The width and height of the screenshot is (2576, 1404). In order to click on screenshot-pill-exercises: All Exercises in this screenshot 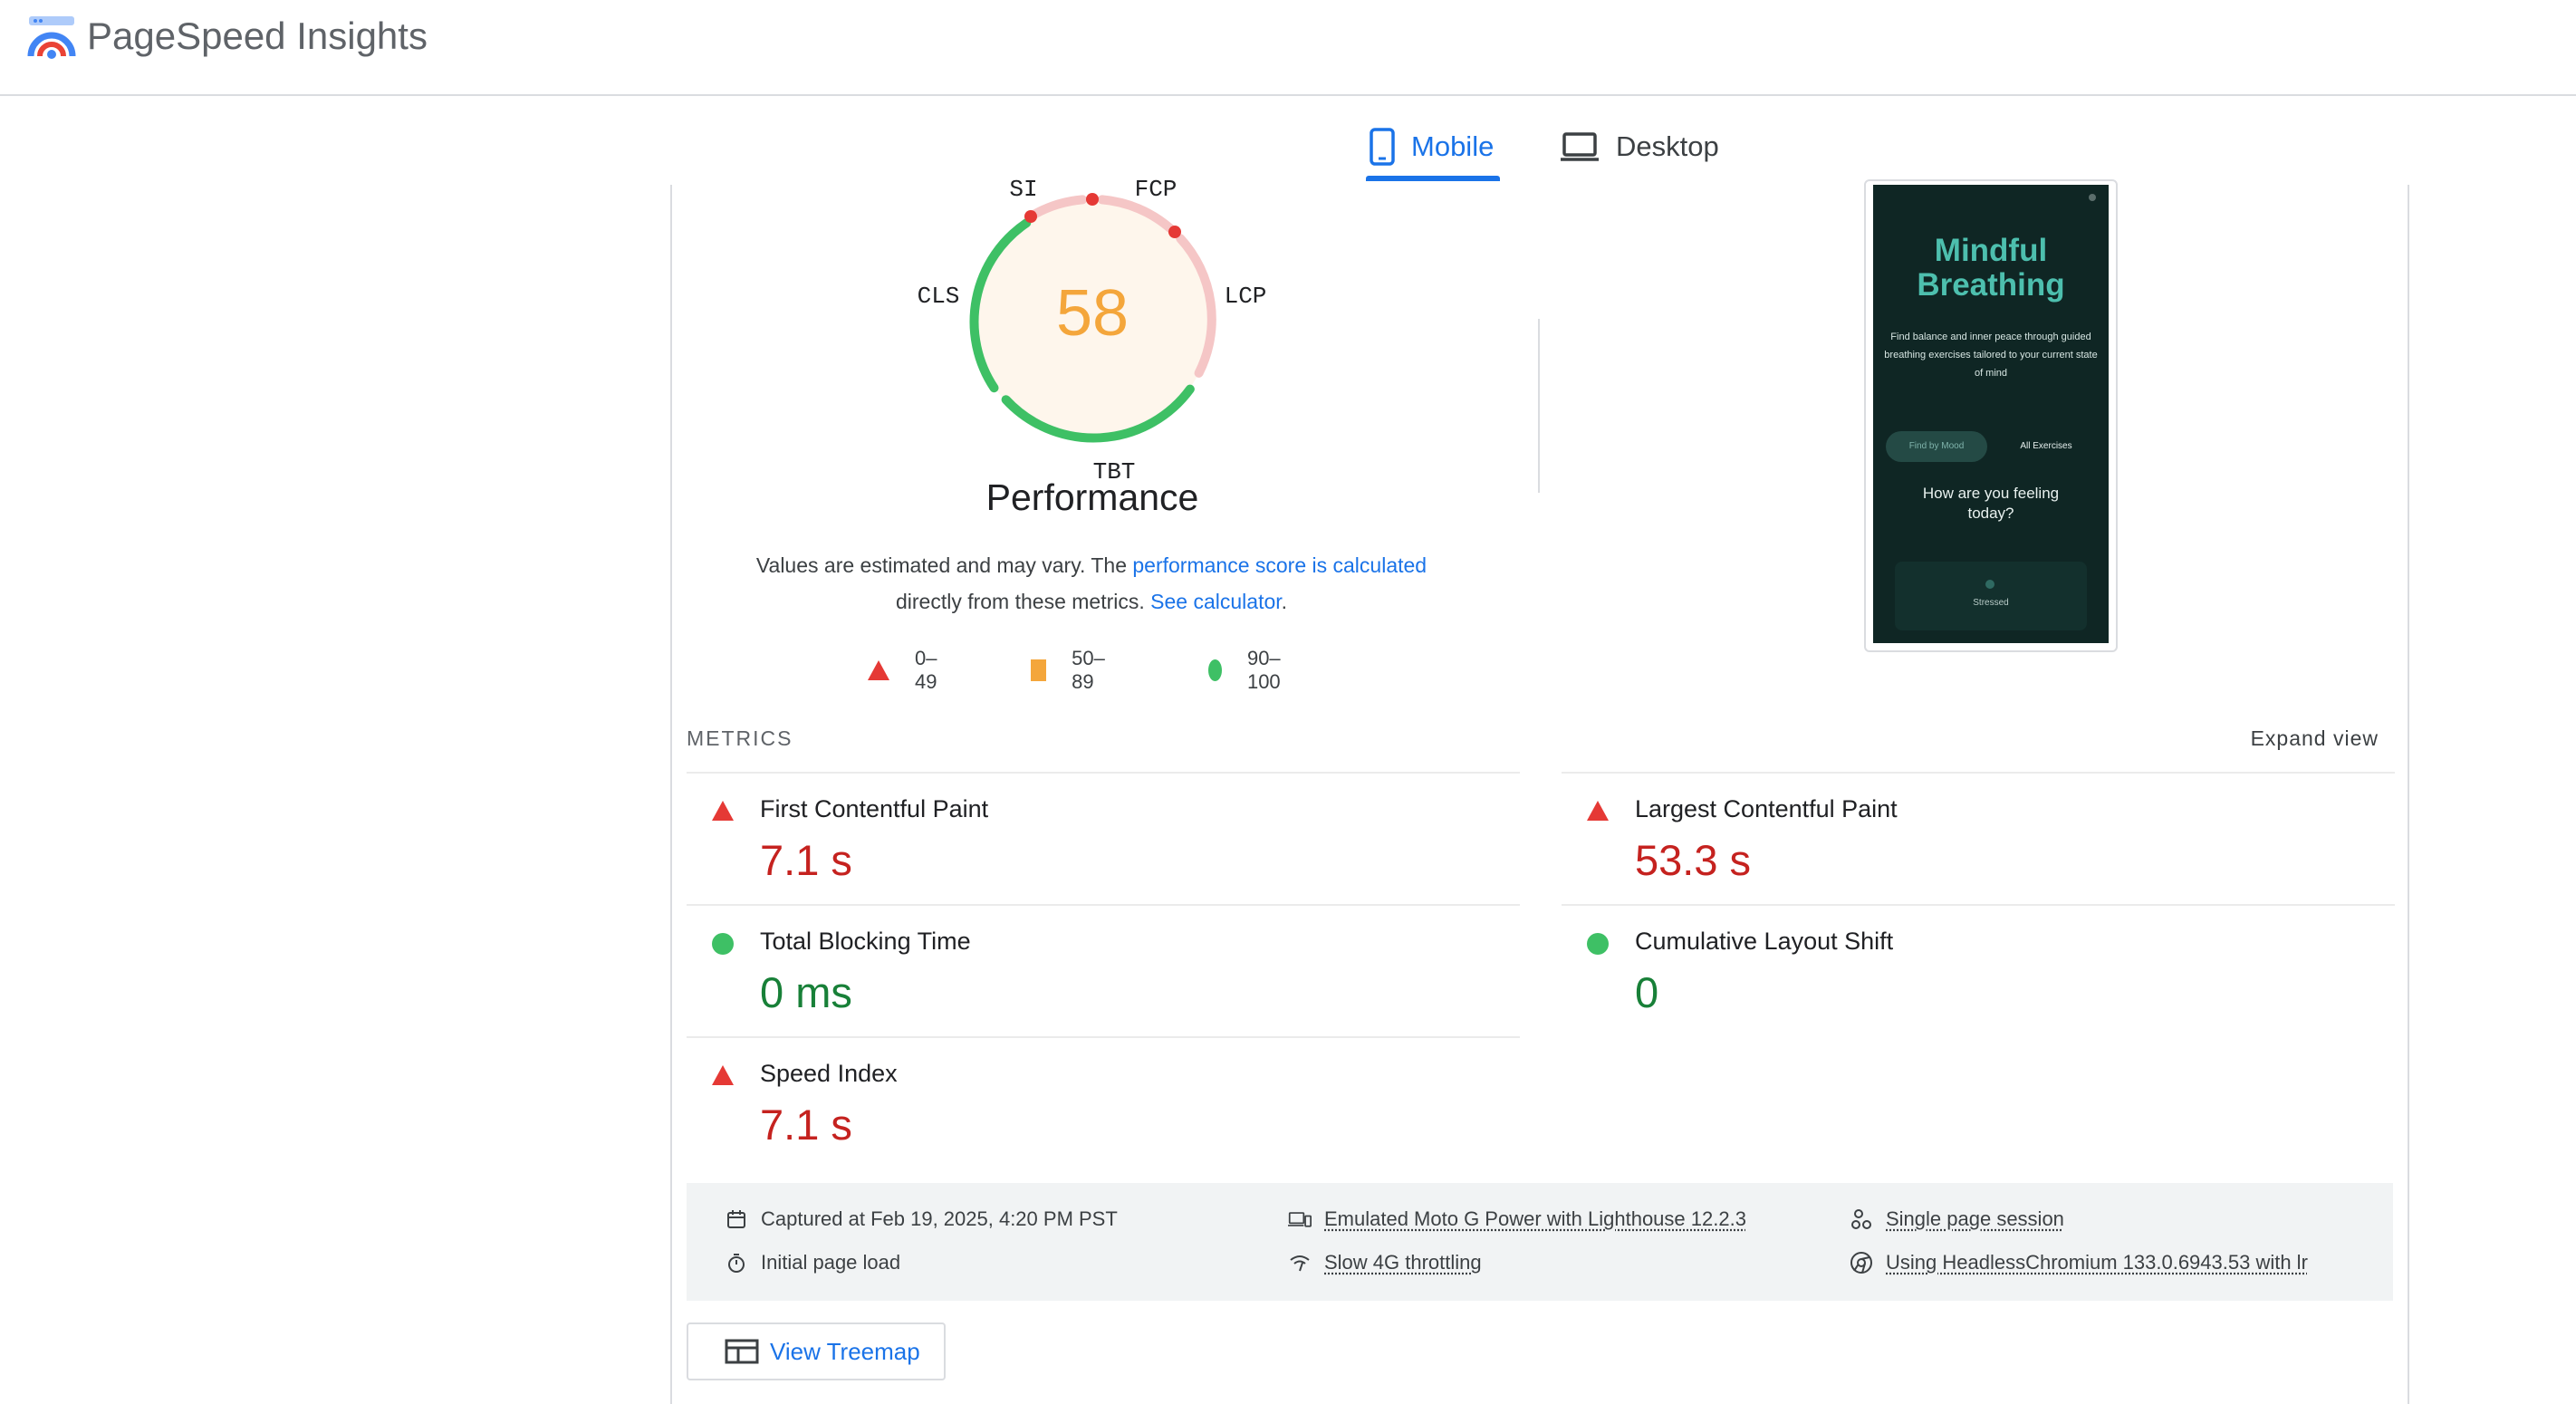, I will do `click(2046, 446)`.